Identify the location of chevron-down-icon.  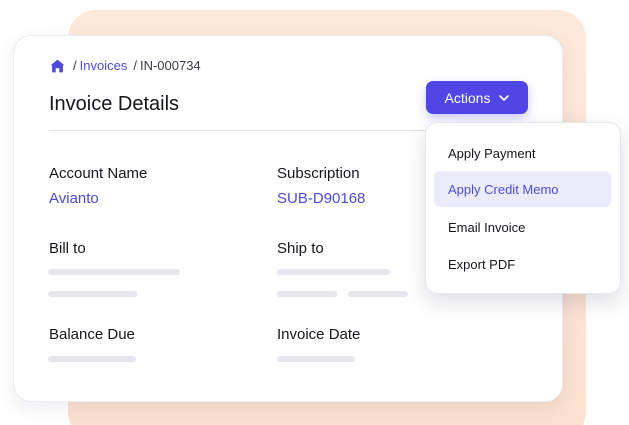
(504, 97).